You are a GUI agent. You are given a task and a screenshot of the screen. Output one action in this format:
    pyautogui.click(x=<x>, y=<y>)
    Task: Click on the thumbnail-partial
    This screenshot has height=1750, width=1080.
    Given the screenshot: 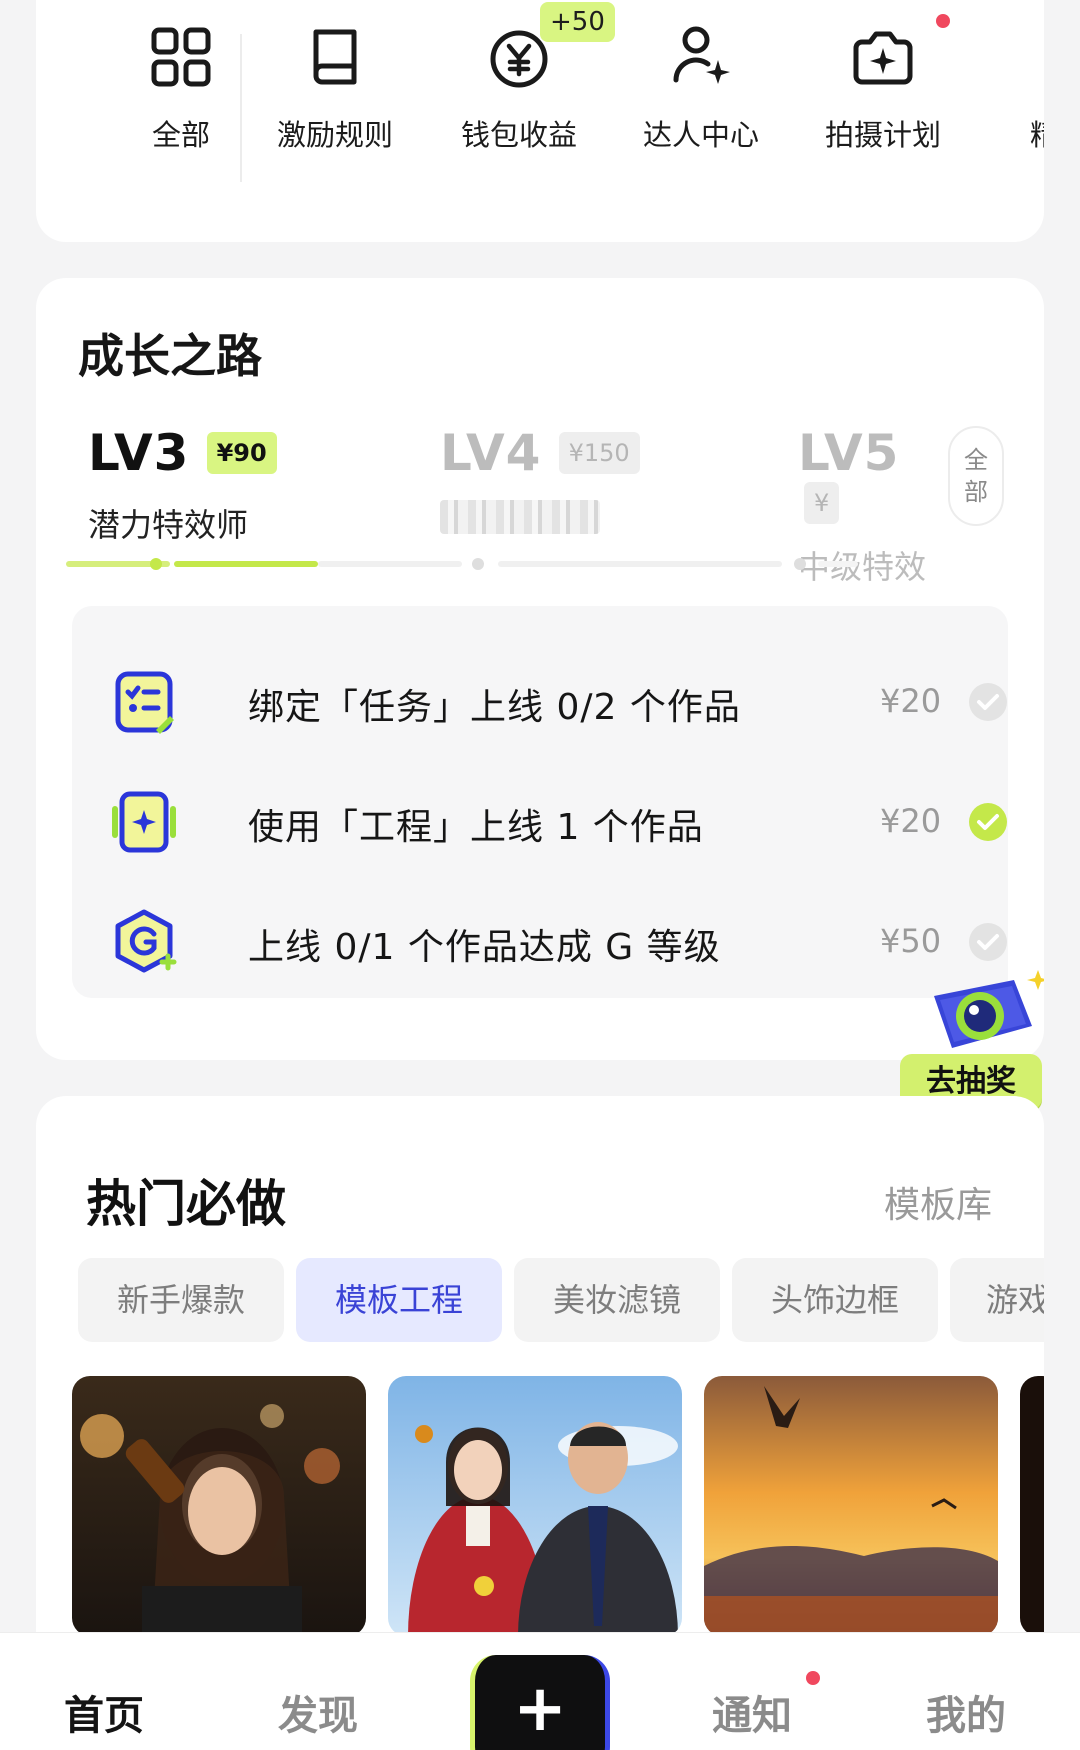 What is the action you would take?
    pyautogui.click(x=1032, y=1506)
    